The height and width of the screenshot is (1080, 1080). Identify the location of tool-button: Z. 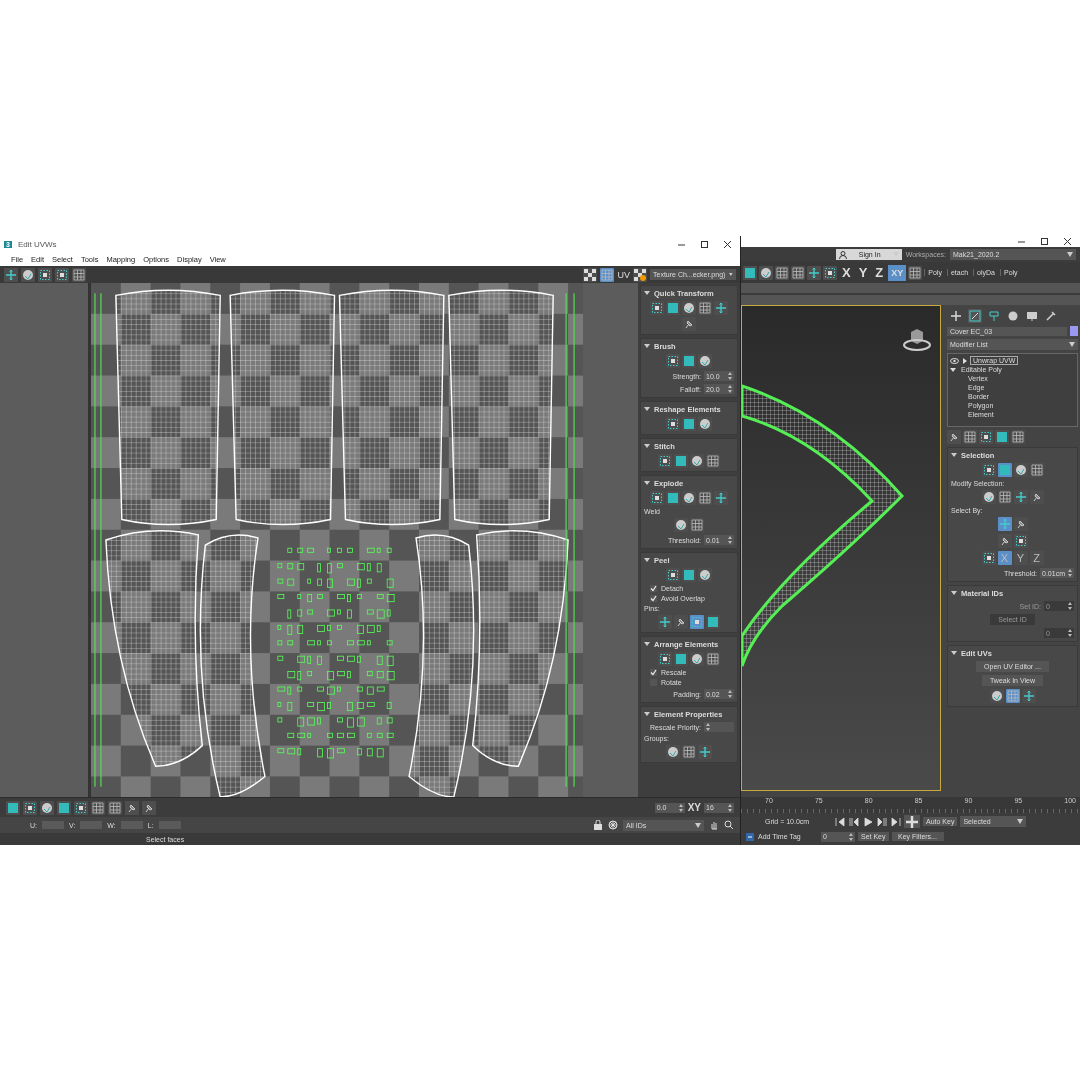
(1036, 558).